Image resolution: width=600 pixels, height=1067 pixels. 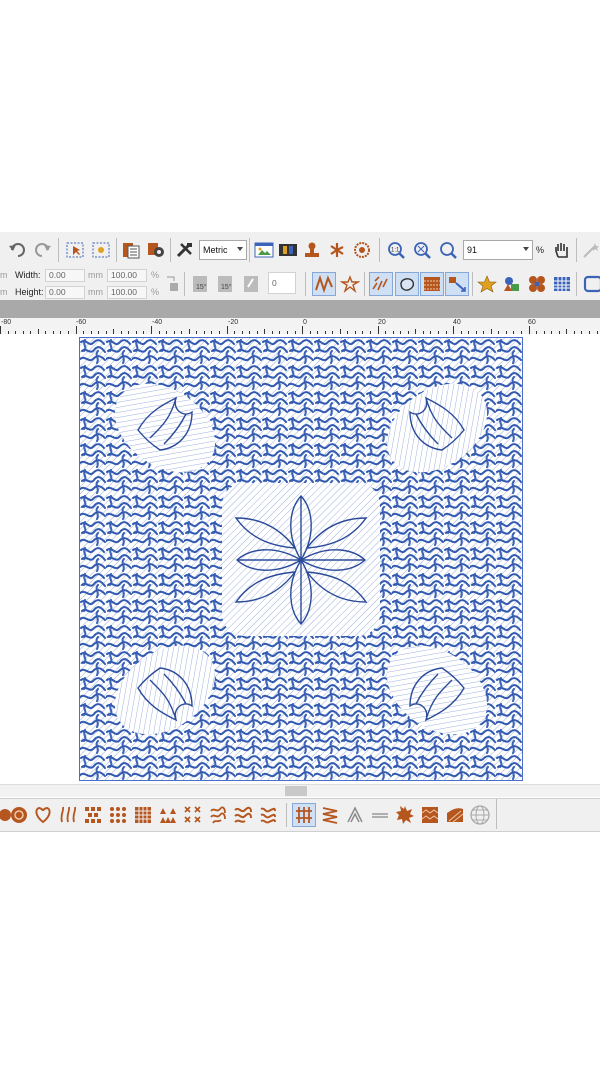 What do you see at coordinates (362, 250) in the screenshot?
I see `ring-icon` at bounding box center [362, 250].